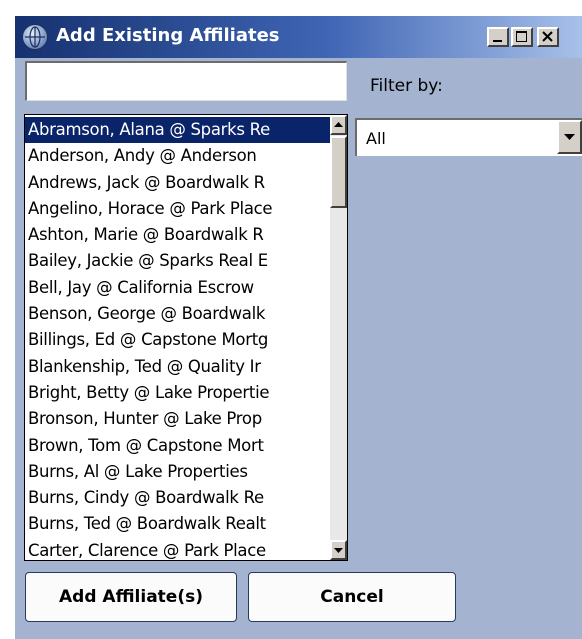 Image resolution: width=582 pixels, height=639 pixels. Describe the element at coordinates (168, 35) in the screenshot. I see `dialog-title: Add Existing Affiliates` at that location.